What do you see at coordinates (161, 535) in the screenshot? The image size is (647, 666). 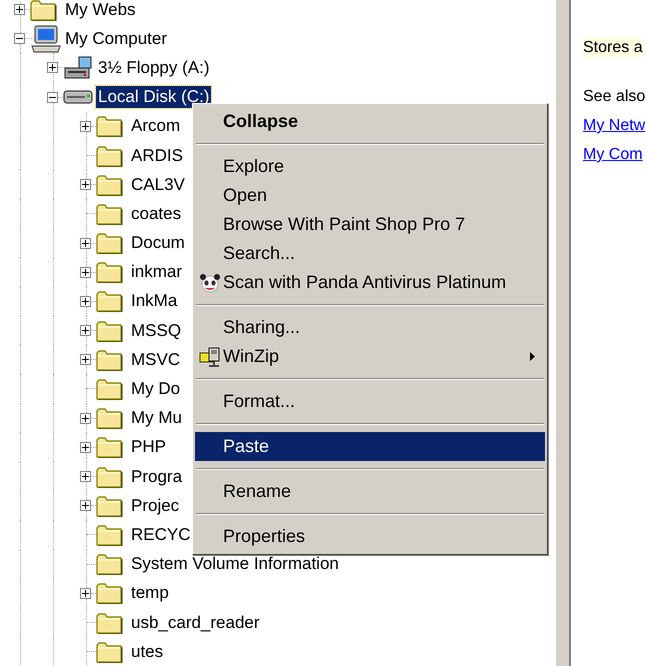 I see `tree-item: RECYC` at bounding box center [161, 535].